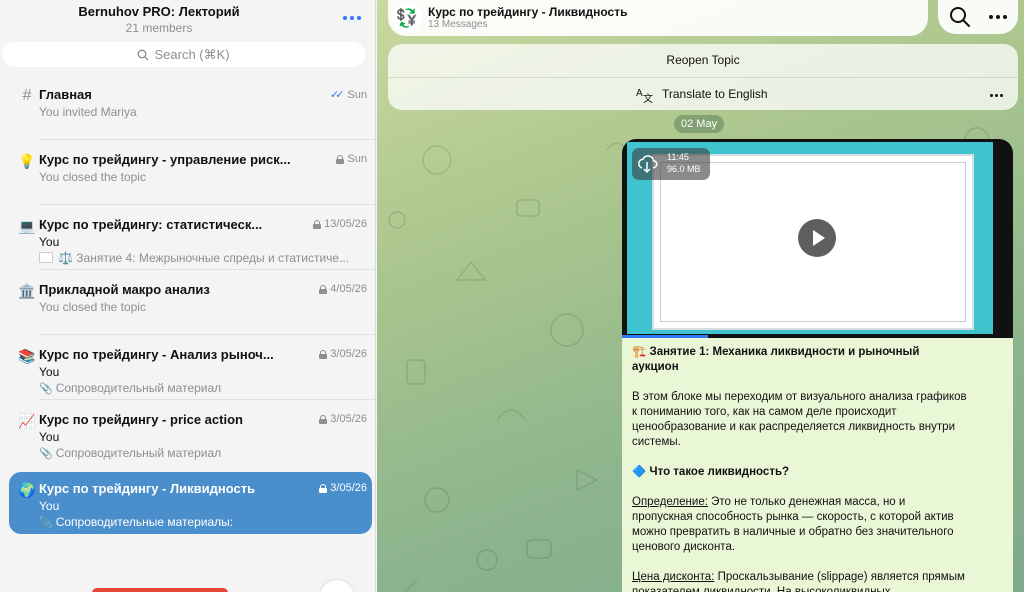 The width and height of the screenshot is (1024, 592). What do you see at coordinates (673, 577) in the screenshot?
I see `discount-label: Цена дисконта:` at bounding box center [673, 577].